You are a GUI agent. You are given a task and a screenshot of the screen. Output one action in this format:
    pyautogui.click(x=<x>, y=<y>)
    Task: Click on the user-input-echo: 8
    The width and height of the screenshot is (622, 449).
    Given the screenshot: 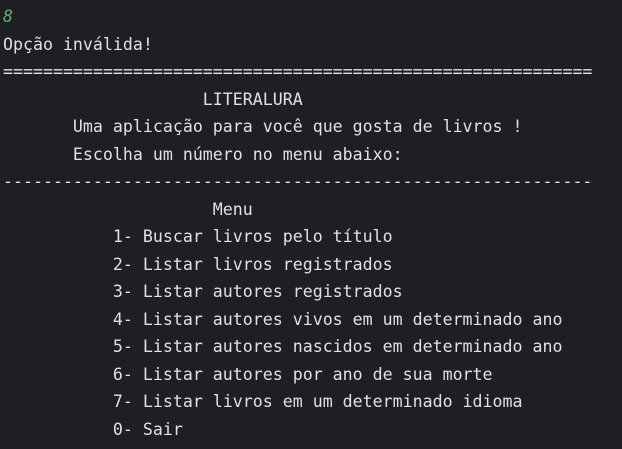 What is the action you would take?
    pyautogui.click(x=8, y=16)
    